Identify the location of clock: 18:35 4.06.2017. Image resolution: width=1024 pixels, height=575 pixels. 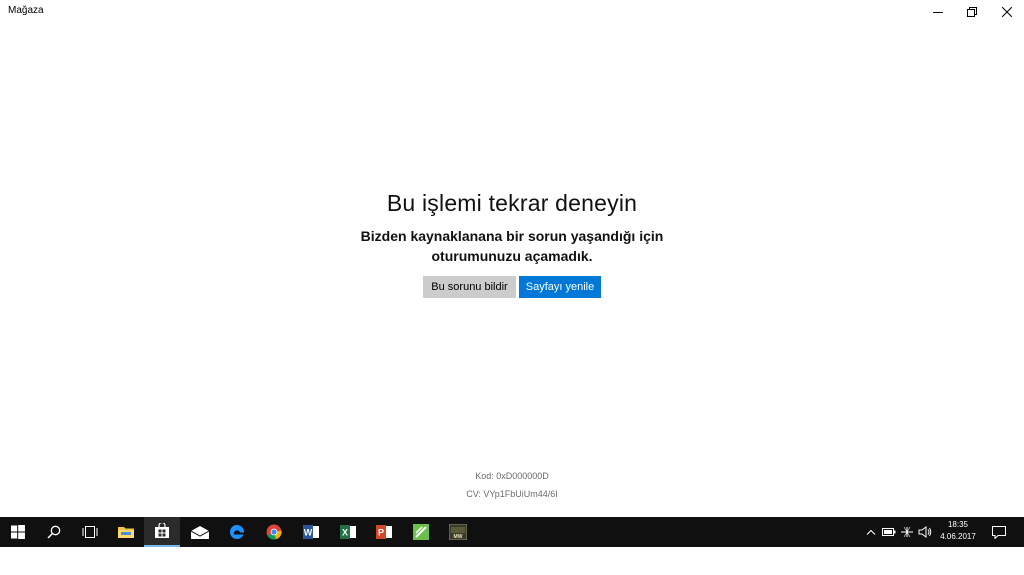
(958, 531).